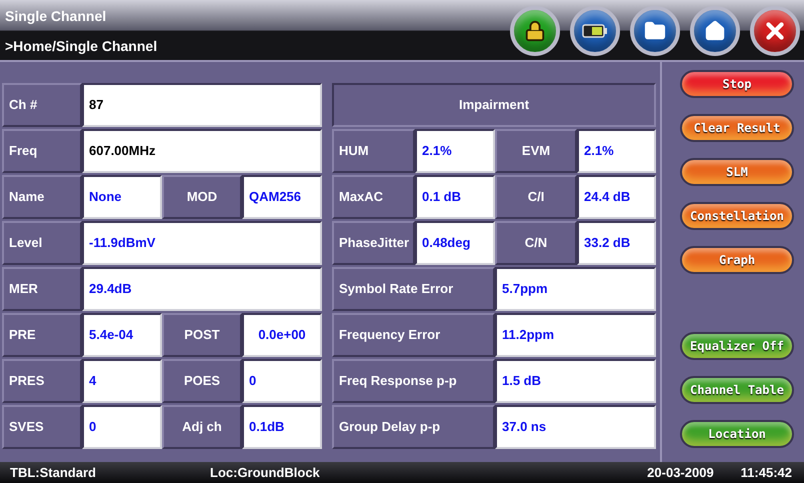 The image size is (804, 483). I want to click on field-label: C/I, so click(536, 197).